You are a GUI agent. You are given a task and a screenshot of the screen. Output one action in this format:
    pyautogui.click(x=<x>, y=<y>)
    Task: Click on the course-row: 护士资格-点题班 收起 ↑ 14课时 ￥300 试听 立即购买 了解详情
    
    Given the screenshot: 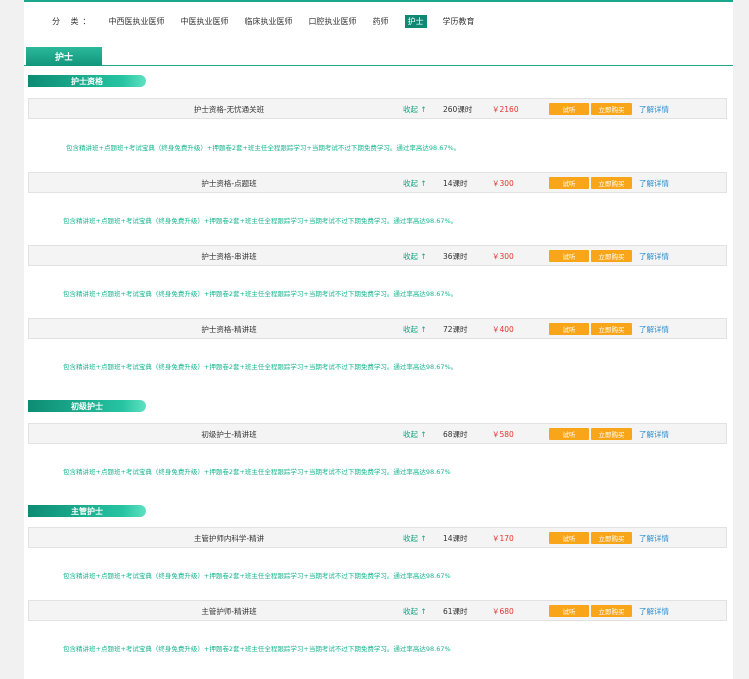 What is the action you would take?
    pyautogui.click(x=377, y=182)
    